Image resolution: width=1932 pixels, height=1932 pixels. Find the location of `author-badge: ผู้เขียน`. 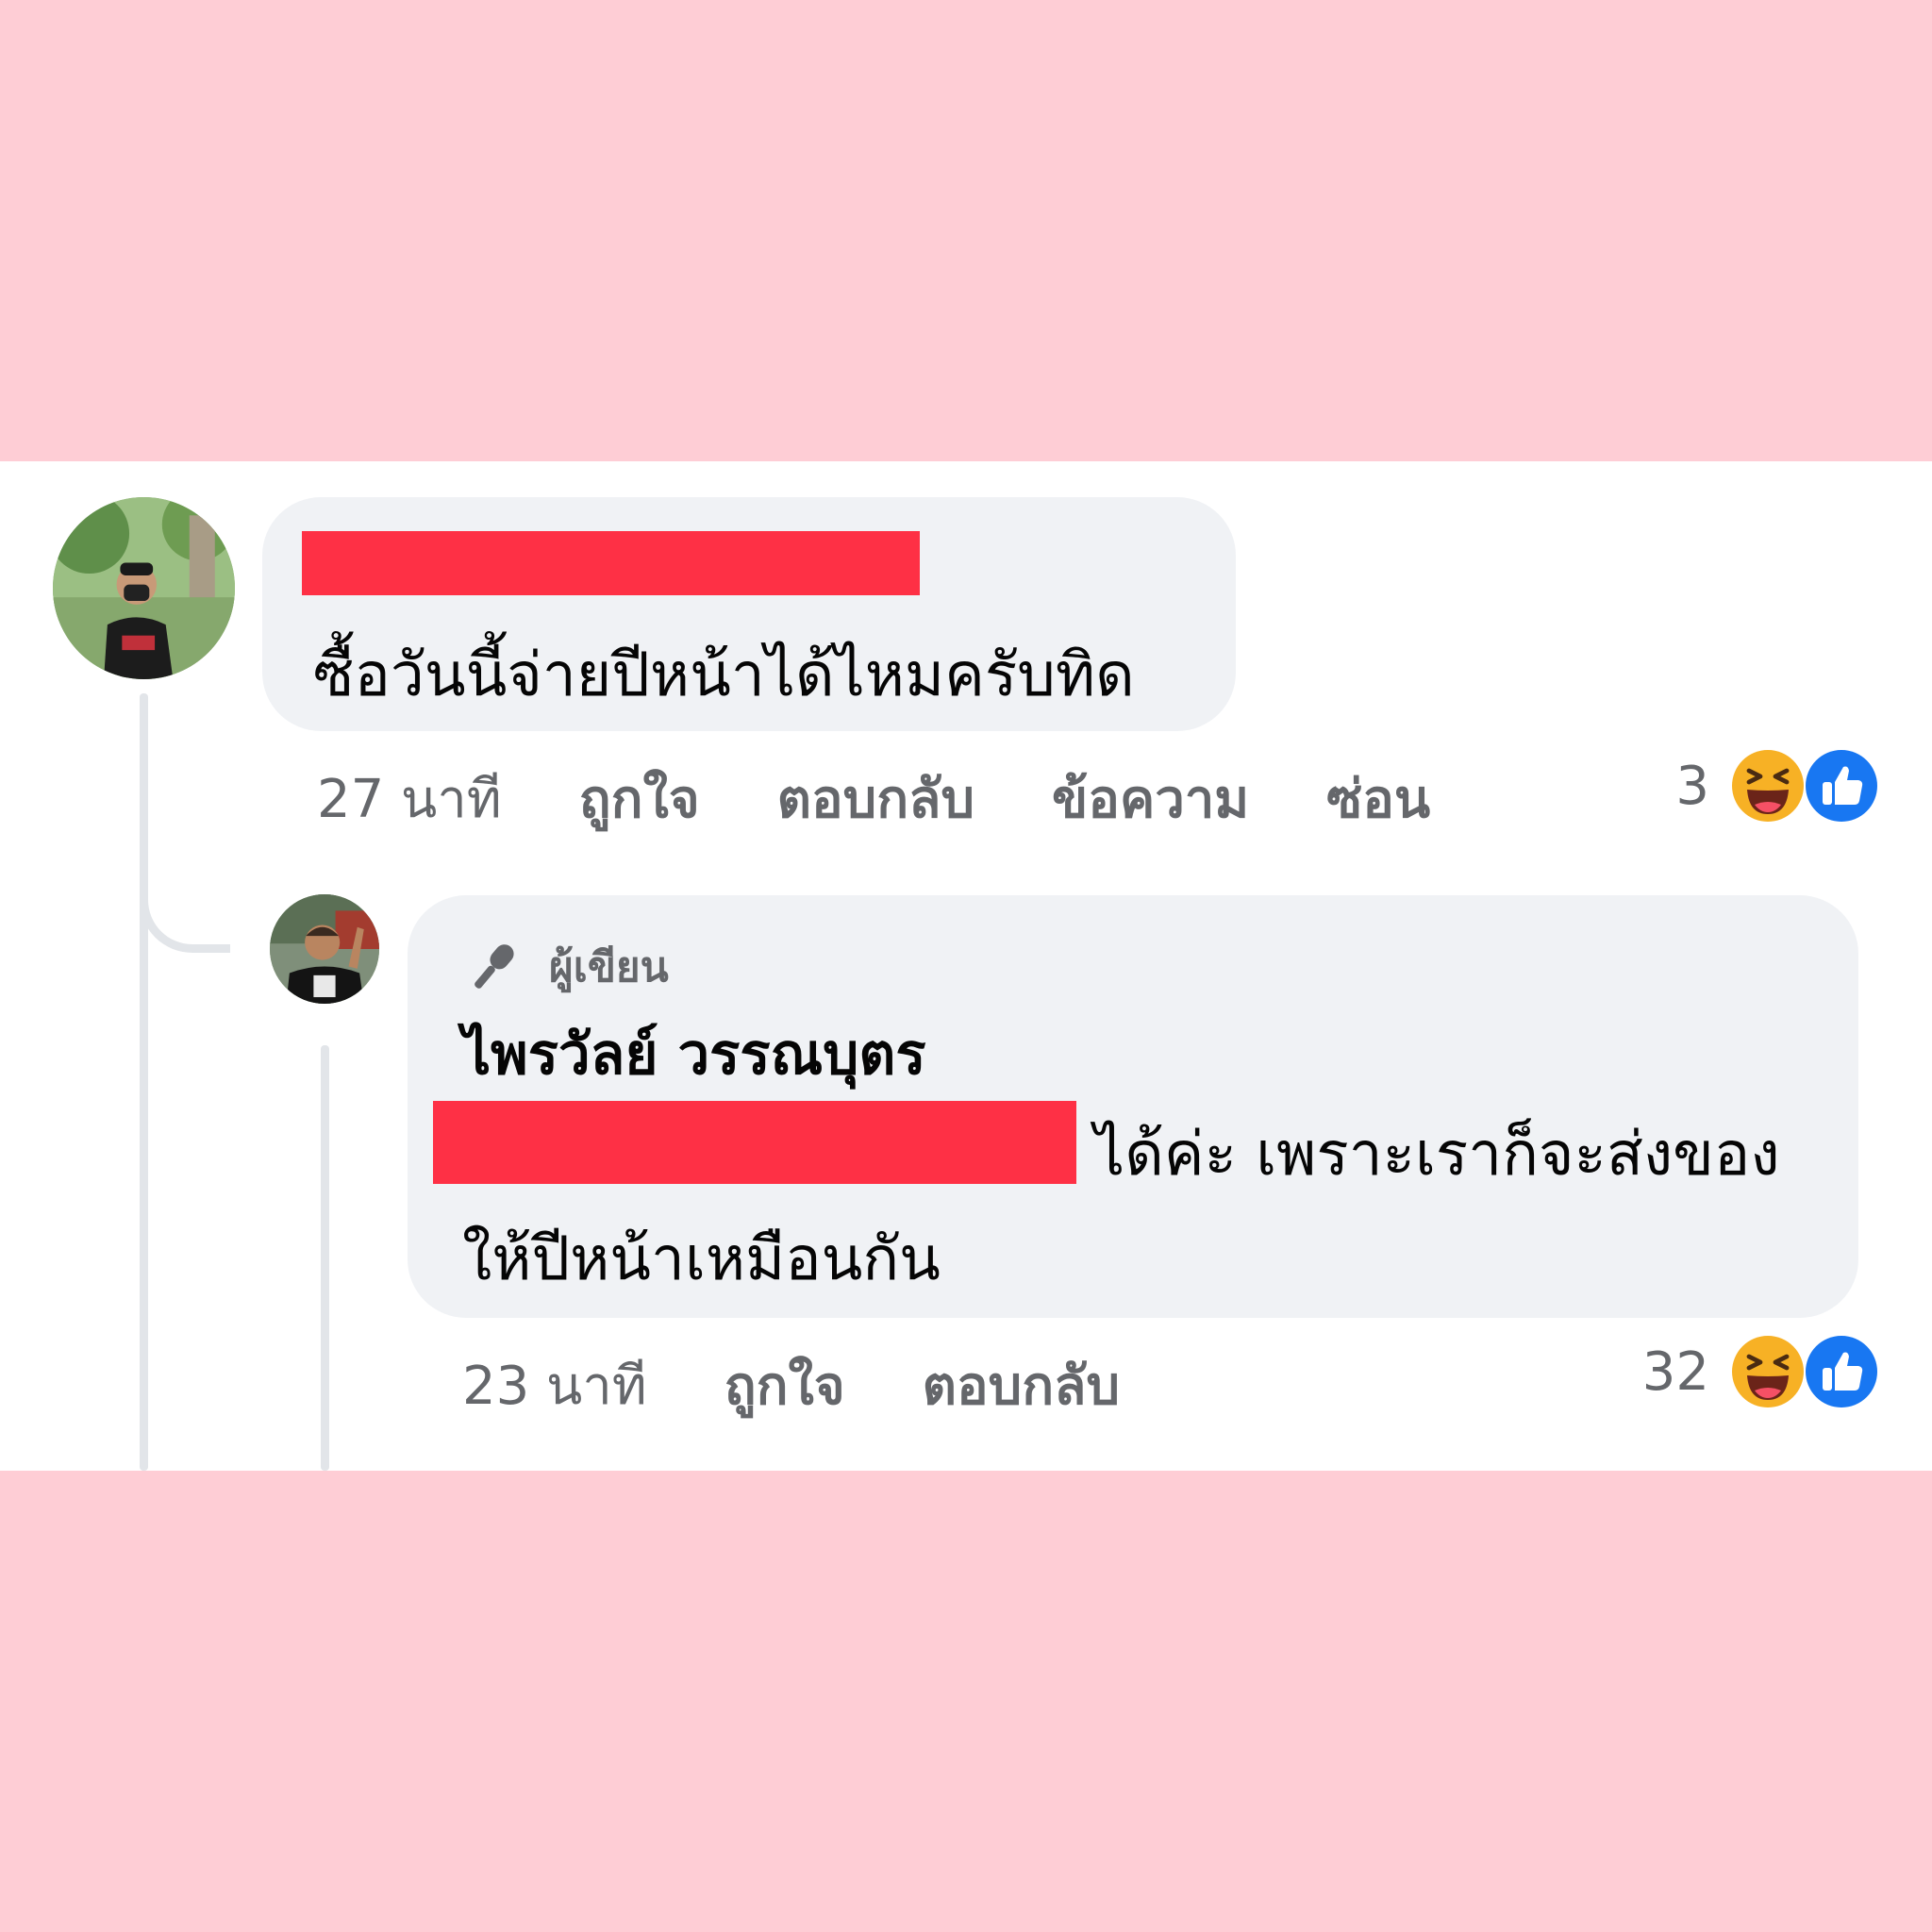

author-badge: ผู้เขียน is located at coordinates (566, 967).